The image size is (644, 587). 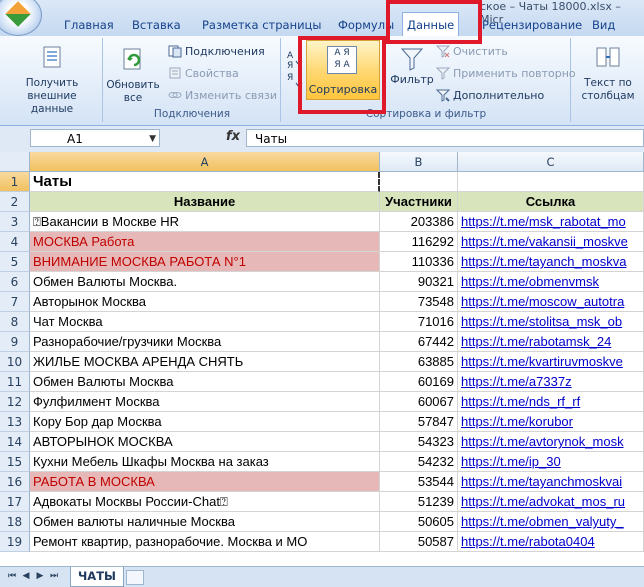 What do you see at coordinates (89, 25) in the screenshot?
I see `tab-home: Главная` at bounding box center [89, 25].